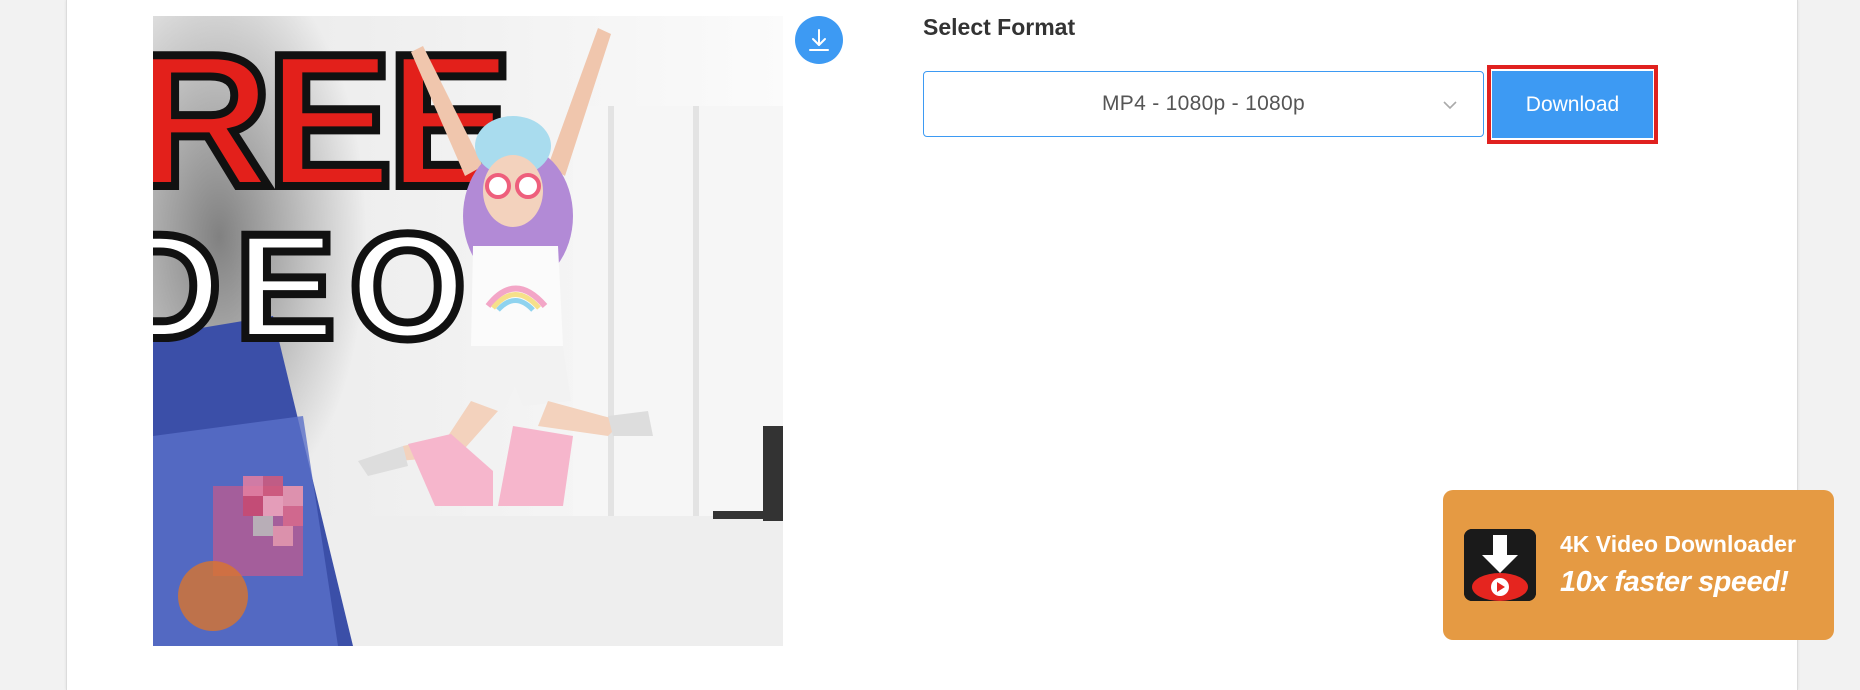 The image size is (1860, 690). I want to click on download-arrow-icon, so click(819, 40).